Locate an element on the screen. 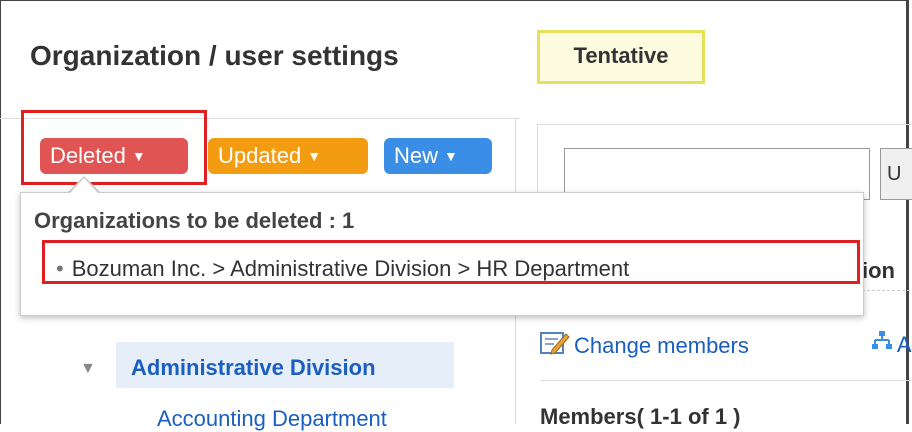 The width and height of the screenshot is (912, 432). dashed-divider is located at coordinates (886, 290).